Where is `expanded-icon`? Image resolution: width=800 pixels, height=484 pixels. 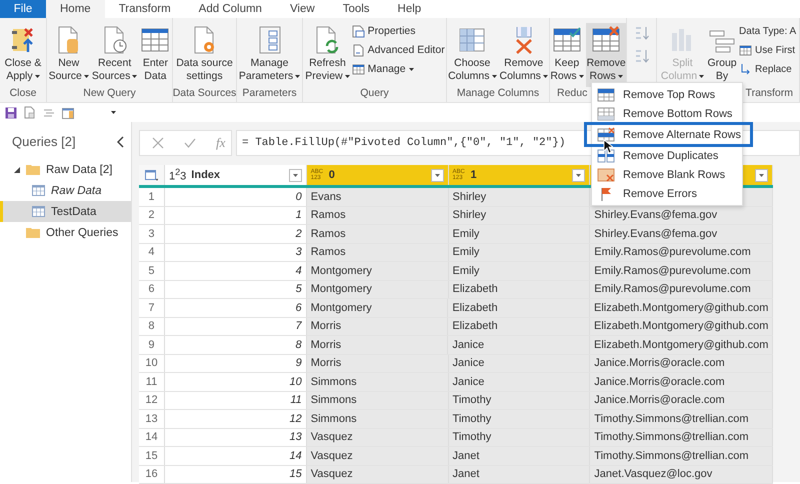 expanded-icon is located at coordinates (17, 169).